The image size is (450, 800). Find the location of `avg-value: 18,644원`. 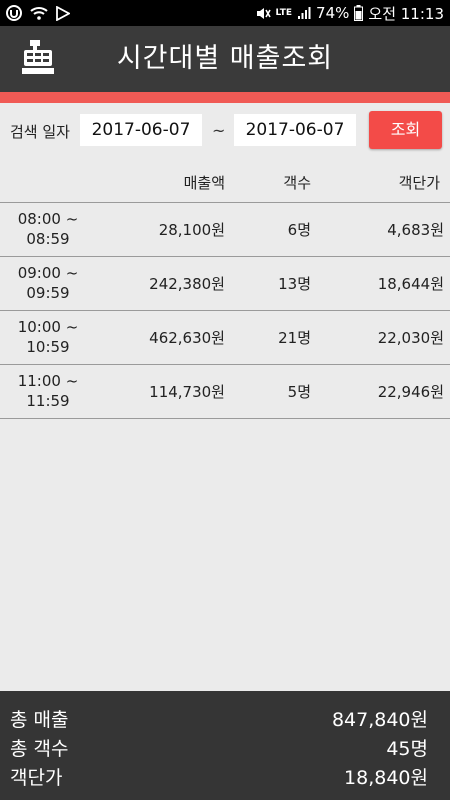

avg-value: 18,644원 is located at coordinates (410, 284).